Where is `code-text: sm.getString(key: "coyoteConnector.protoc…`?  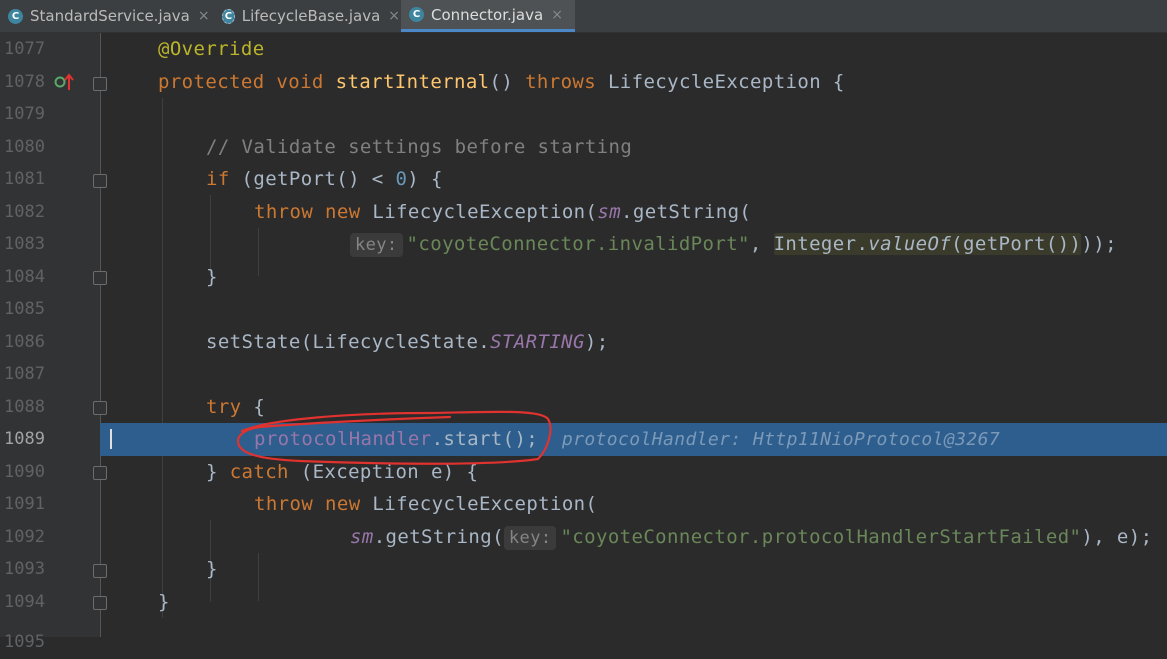
code-text: sm.getString(key: "coyoteConnector.protoc… is located at coordinates (751, 537).